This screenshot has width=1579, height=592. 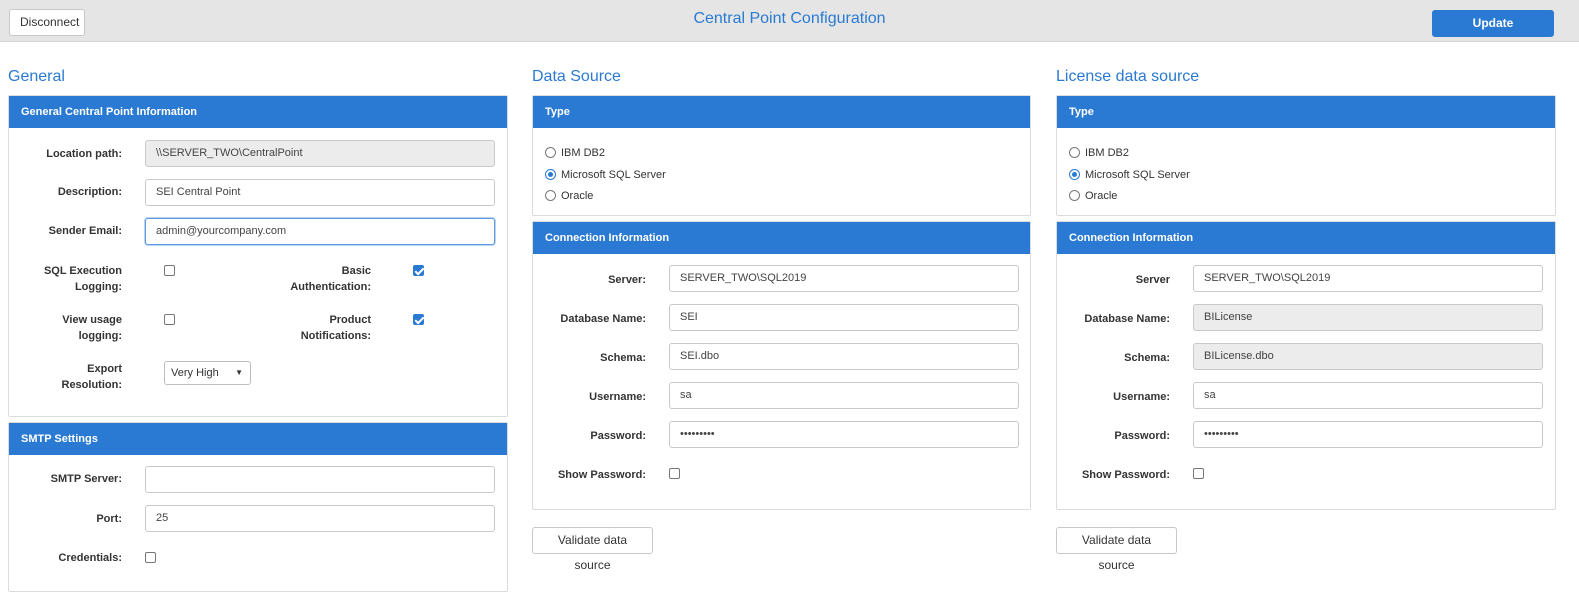 What do you see at coordinates (781, 112) in the screenshot?
I see `data-source-type-panel-title: Type` at bounding box center [781, 112].